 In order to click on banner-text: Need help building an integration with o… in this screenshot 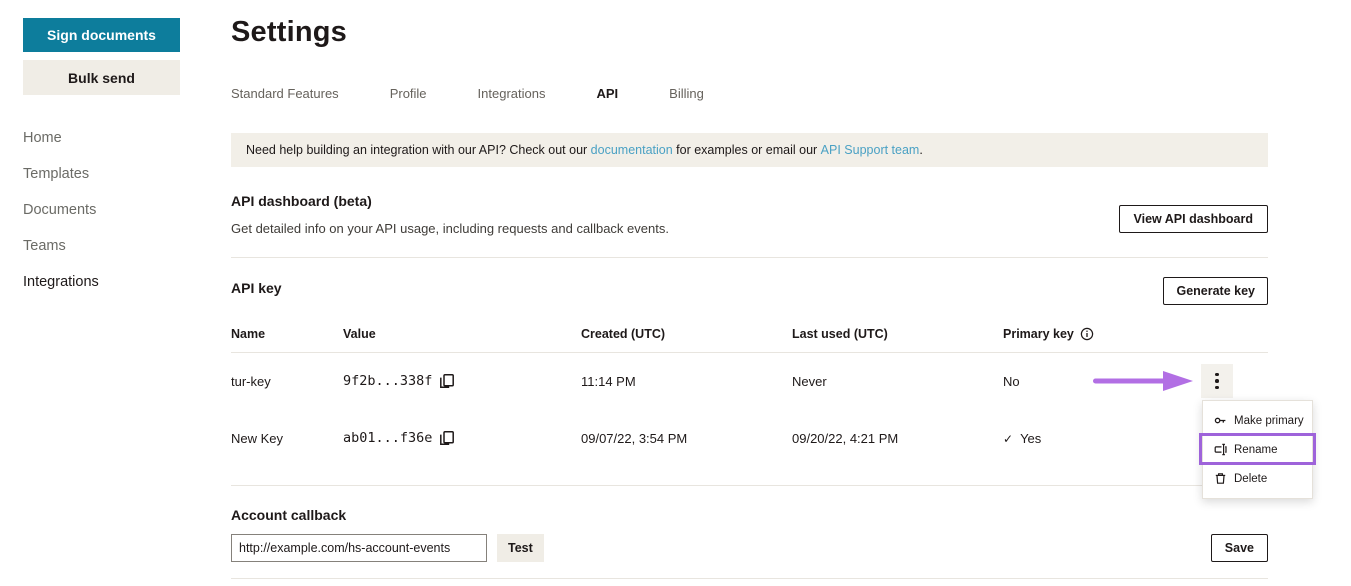, I will do `click(418, 150)`.